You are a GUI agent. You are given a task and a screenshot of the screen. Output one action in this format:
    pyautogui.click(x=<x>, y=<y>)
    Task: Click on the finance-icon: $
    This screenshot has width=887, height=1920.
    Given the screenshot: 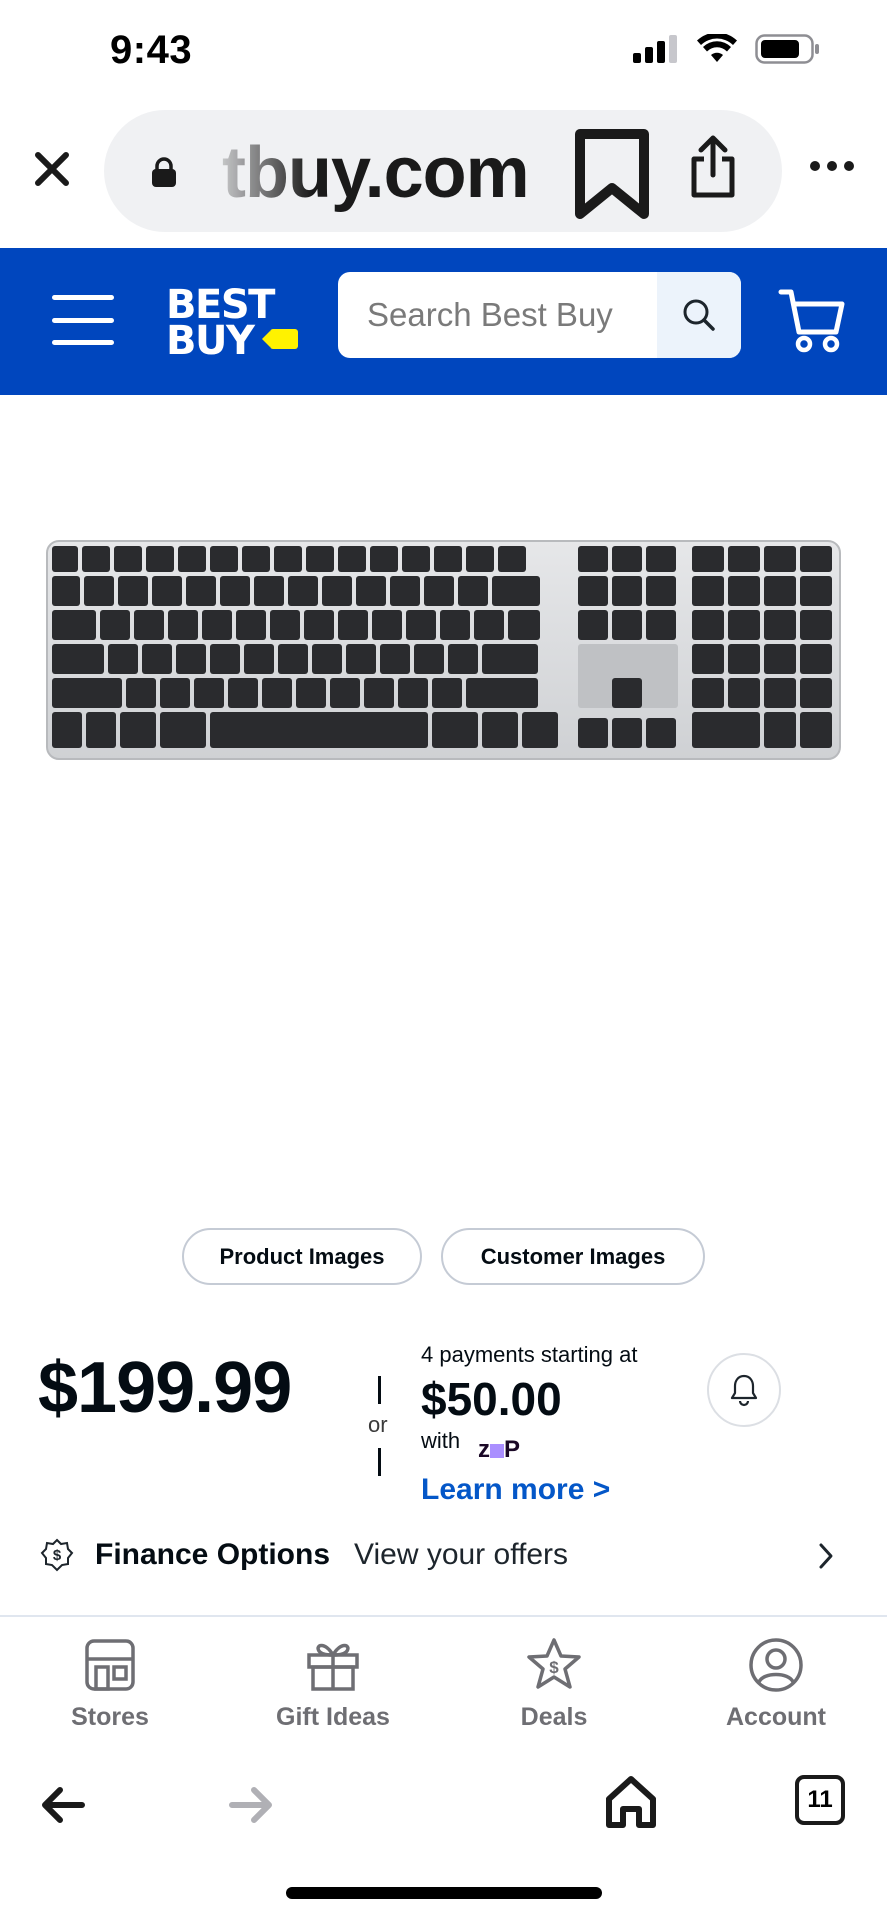 What is the action you would take?
    pyautogui.click(x=57, y=1555)
    